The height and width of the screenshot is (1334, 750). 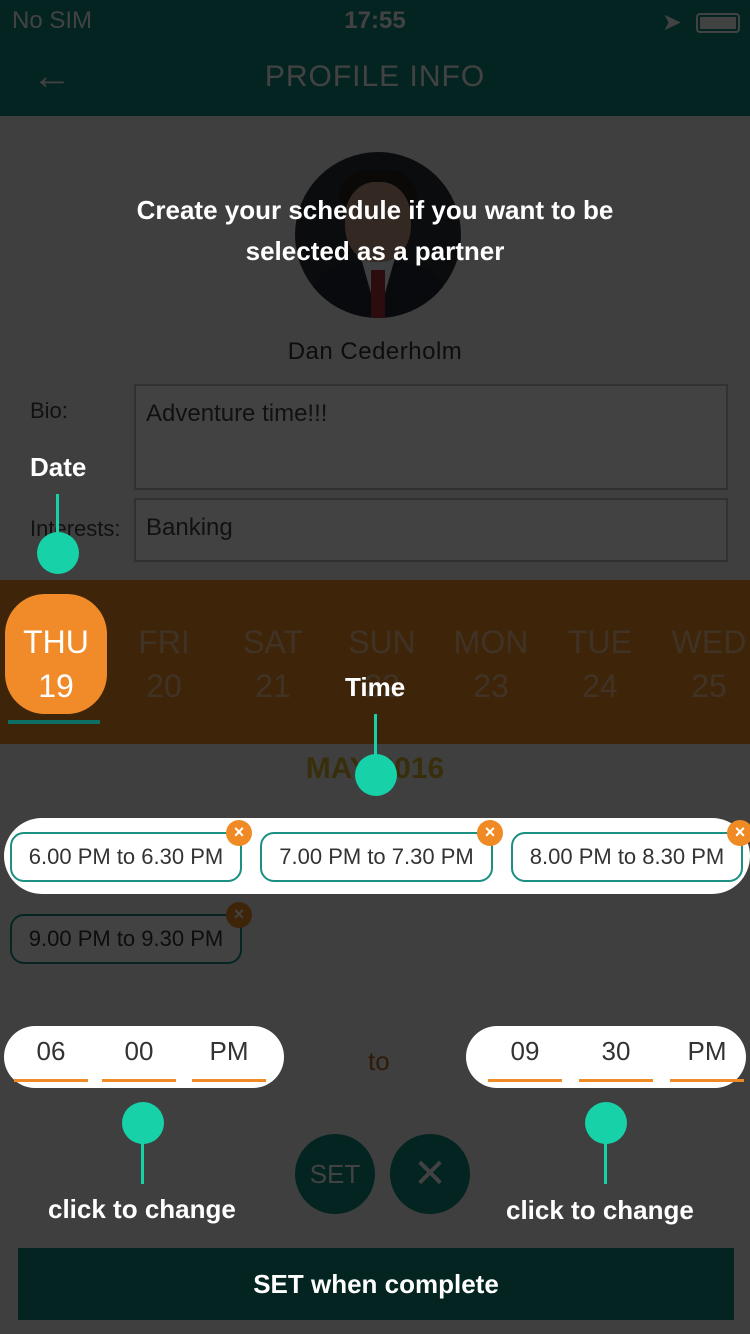 I want to click on clock: 17:55, so click(x=375, y=20).